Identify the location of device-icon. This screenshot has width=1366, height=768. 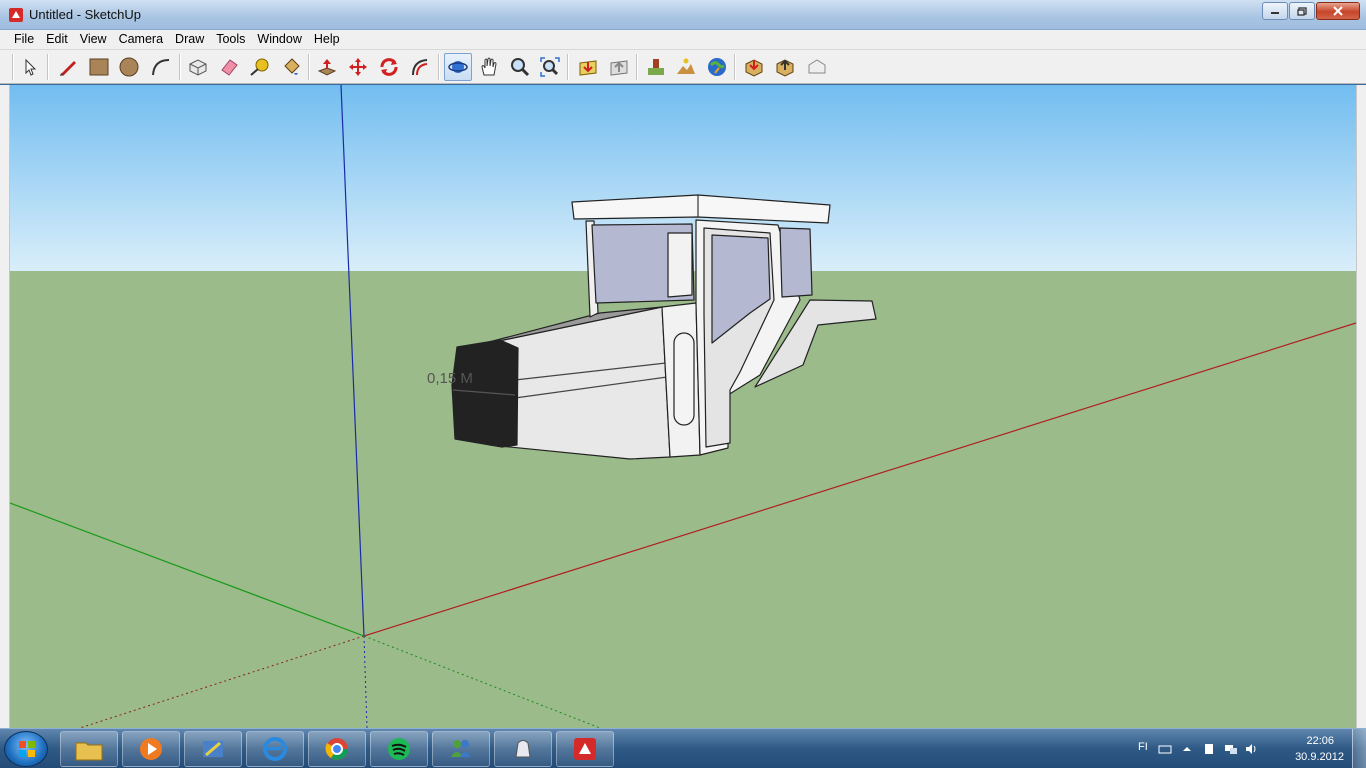
(1209, 749).